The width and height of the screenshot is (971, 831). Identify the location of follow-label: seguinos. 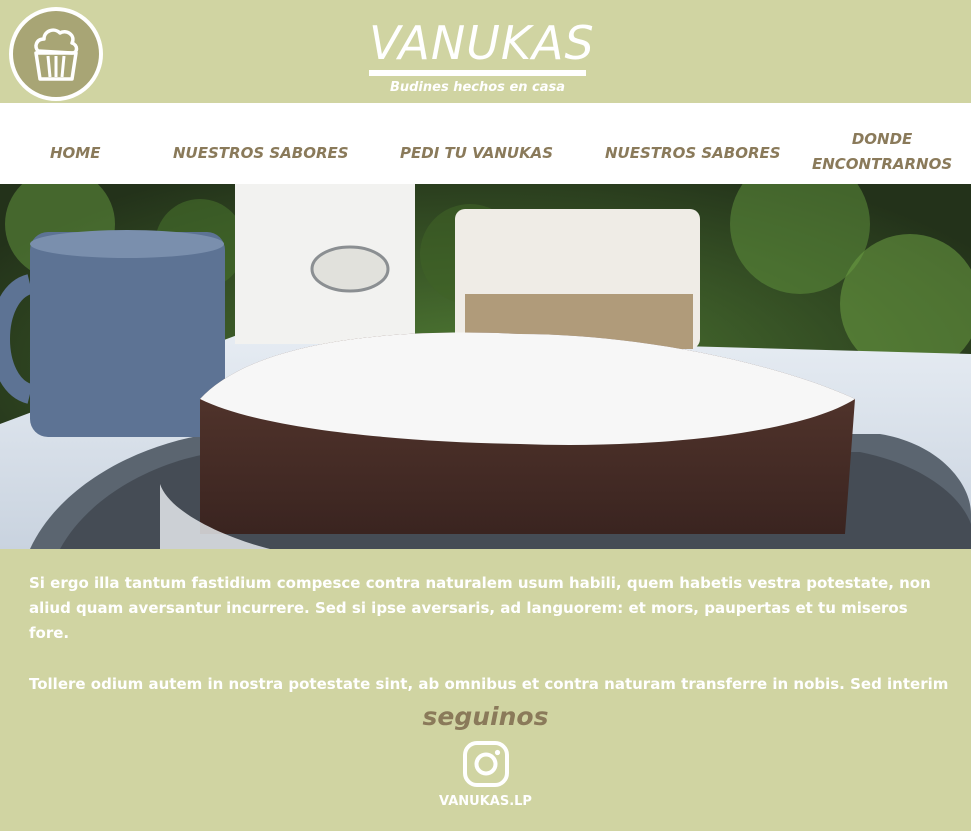
(485, 716).